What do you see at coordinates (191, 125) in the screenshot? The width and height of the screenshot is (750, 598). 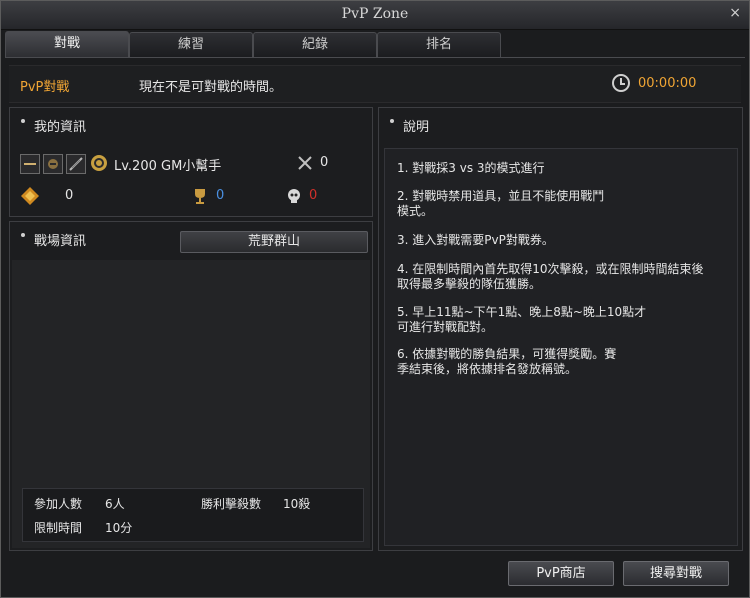 I see `my-info-header: 我的資訊` at bounding box center [191, 125].